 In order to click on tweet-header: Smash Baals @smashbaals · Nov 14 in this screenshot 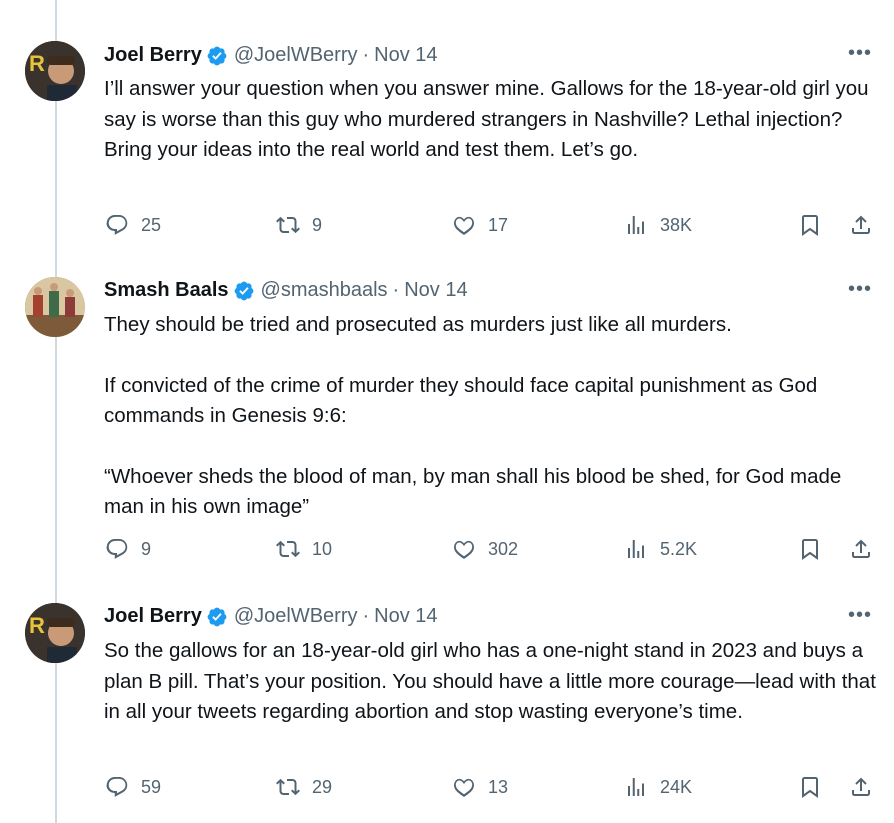, I will do `click(286, 290)`.